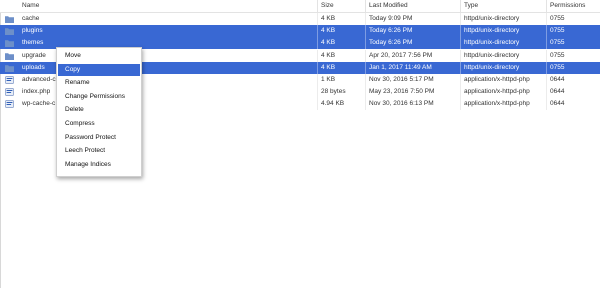 Image resolution: width=600 pixels, height=288 pixels. Describe the element at coordinates (391, 18) in the screenshot. I see `file-last-modified: Today 9:09 PM` at that location.